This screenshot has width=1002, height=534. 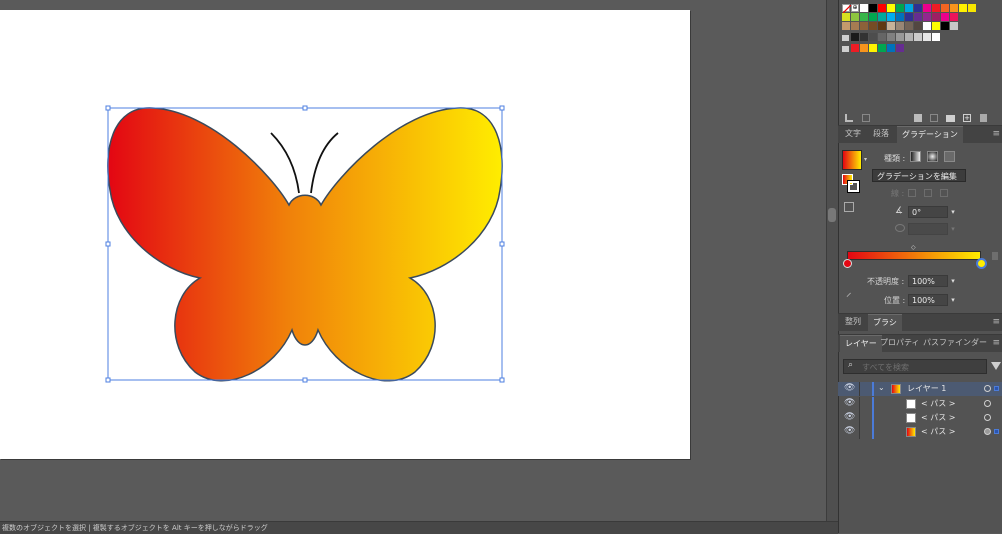 What do you see at coordinates (967, 118) in the screenshot?
I see `new-swatch-icon: +` at bounding box center [967, 118].